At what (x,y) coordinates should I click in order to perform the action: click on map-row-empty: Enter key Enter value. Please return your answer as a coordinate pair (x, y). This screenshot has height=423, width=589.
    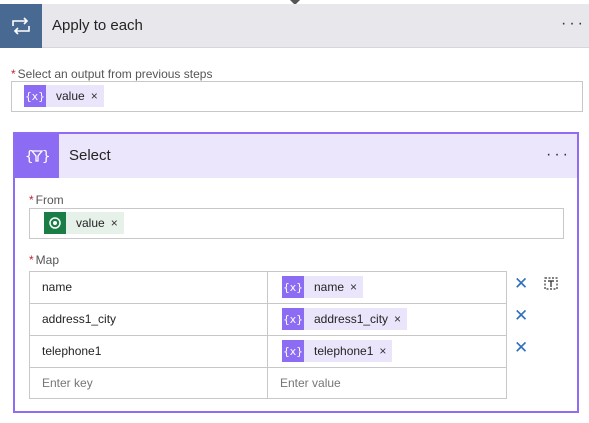
    Looking at the image, I should click on (268, 383).